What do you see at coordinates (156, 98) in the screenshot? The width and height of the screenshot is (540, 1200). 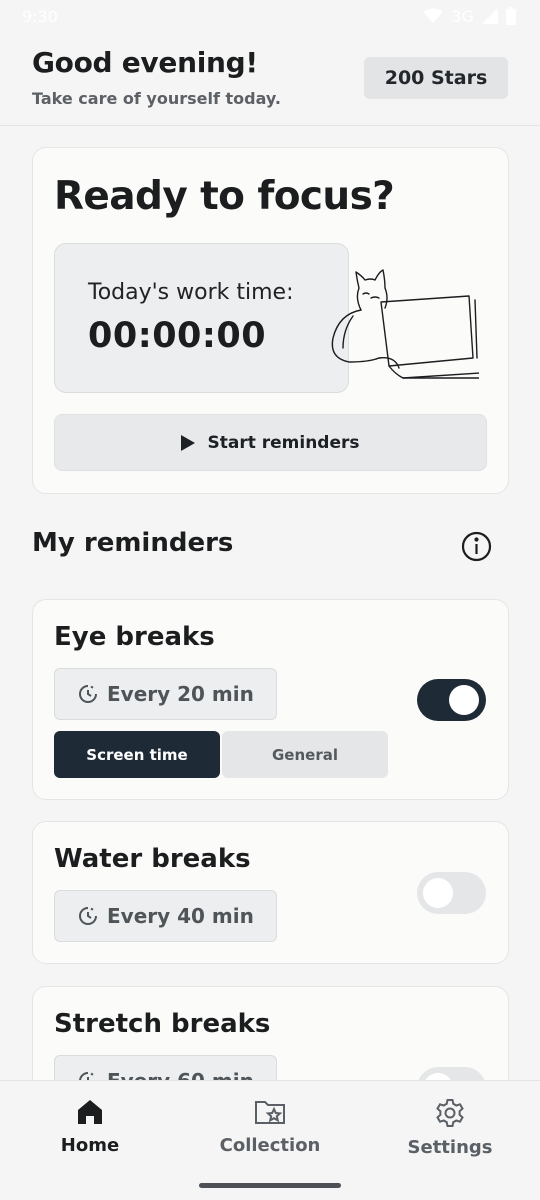 I see `greeting-subtitle: Take care of yourself today.` at bounding box center [156, 98].